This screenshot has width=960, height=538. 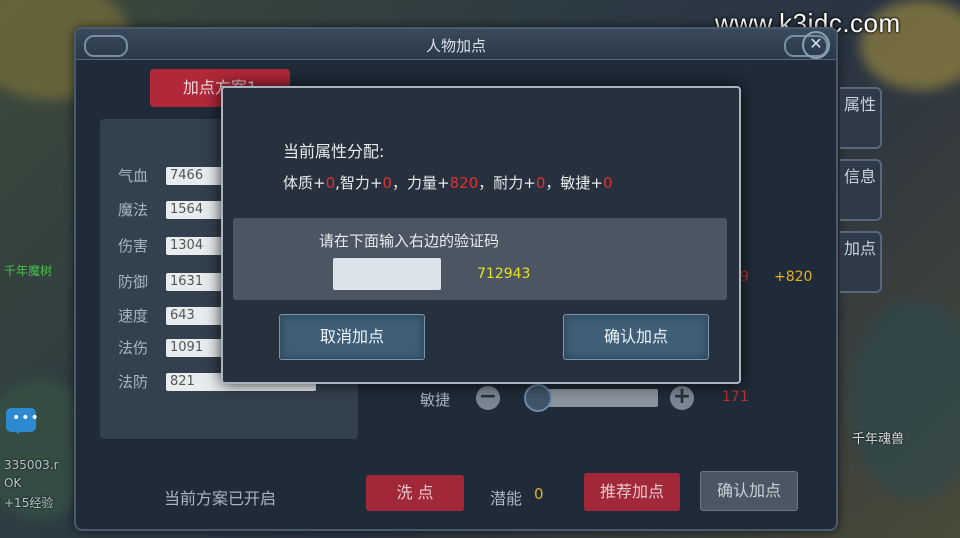 What do you see at coordinates (435, 400) in the screenshot?
I see `agility-label: 敏捷` at bounding box center [435, 400].